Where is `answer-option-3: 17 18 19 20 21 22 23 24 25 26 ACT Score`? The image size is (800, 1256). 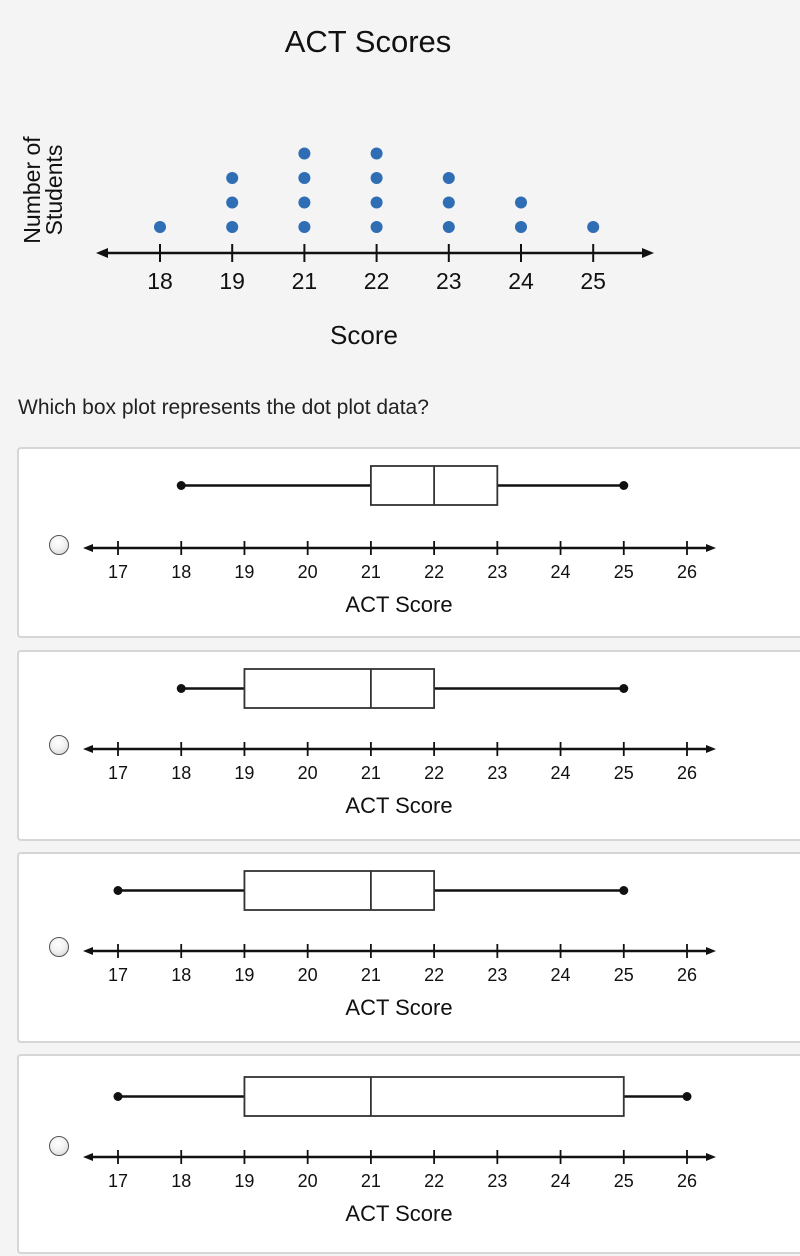
answer-option-3: 17 18 19 20 21 22 23 24 25 26 ACT Score is located at coordinates (408, 947).